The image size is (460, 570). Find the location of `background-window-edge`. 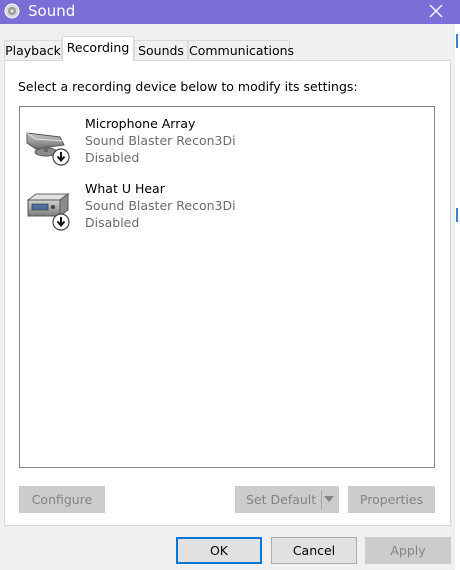

background-window-edge is located at coordinates (457, 297).